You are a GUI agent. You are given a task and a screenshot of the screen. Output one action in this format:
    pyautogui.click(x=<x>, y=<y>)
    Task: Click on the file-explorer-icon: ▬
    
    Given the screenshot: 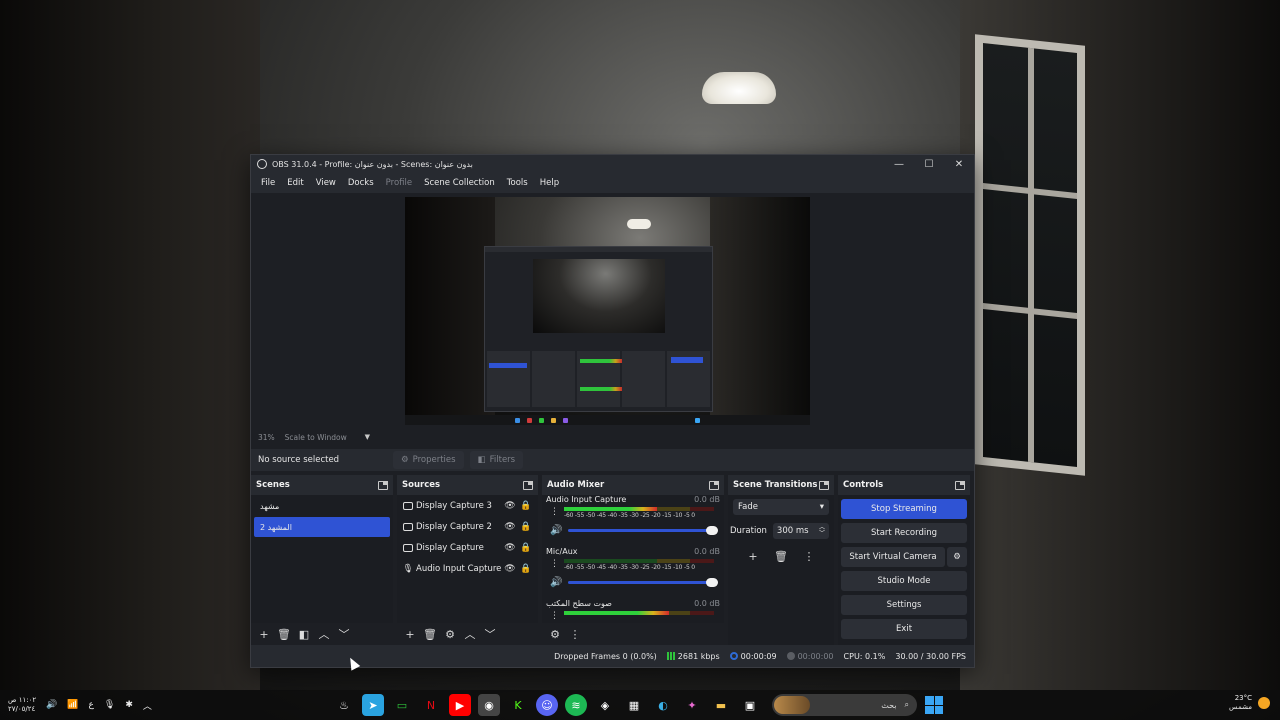 What is the action you would take?
    pyautogui.click(x=721, y=705)
    